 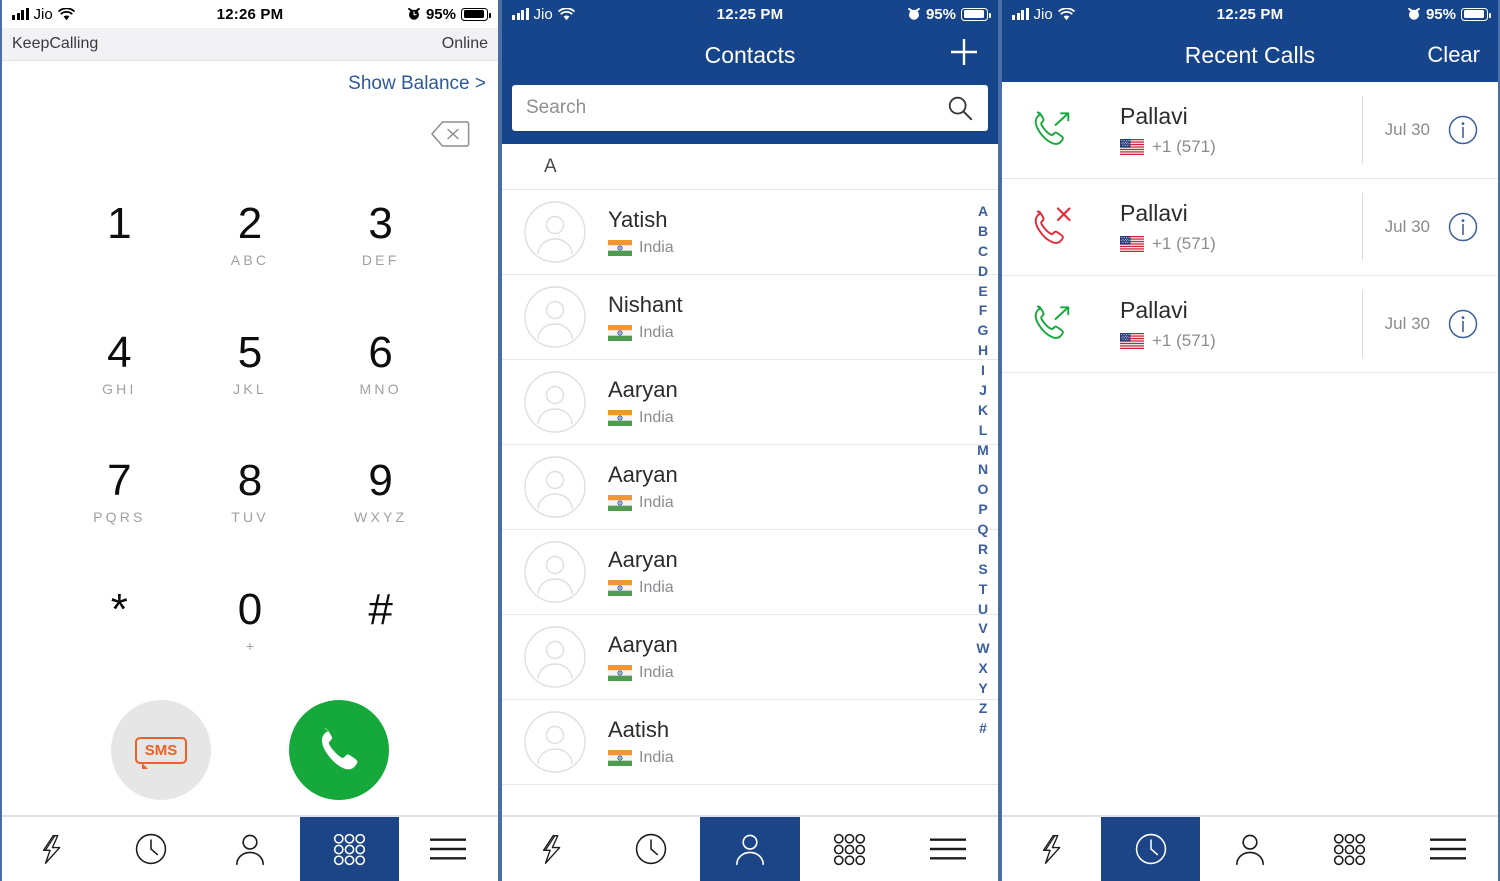 What do you see at coordinates (750, 317) in the screenshot?
I see `list-item: Nishant India` at bounding box center [750, 317].